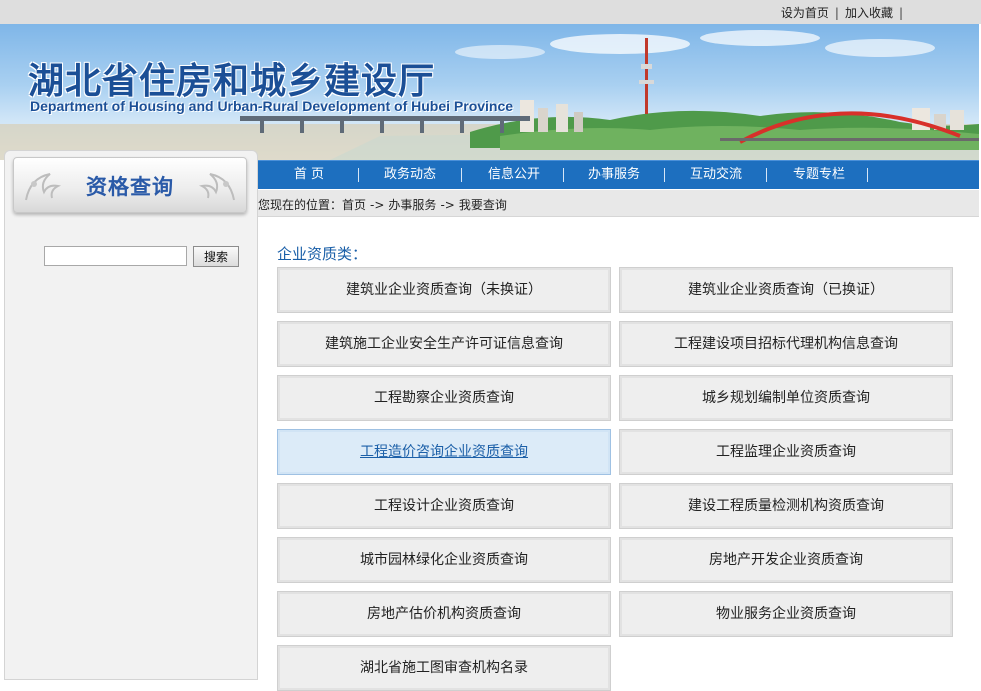 The image size is (981, 691). Describe the element at coordinates (786, 452) in the screenshot. I see `query-button-supervision: 工程监理企业资质查询` at that location.